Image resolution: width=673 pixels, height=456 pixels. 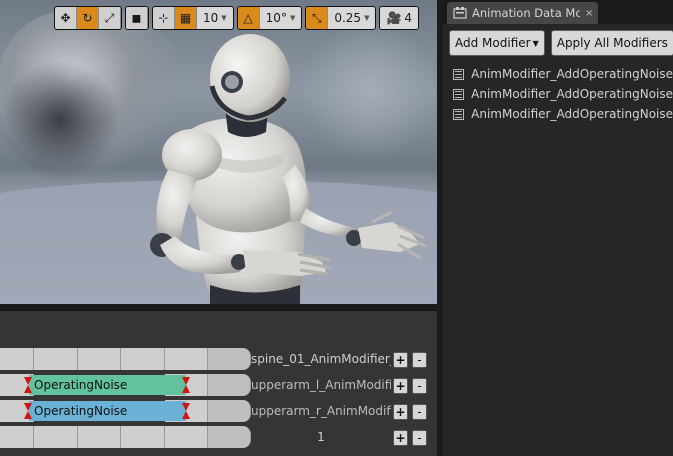 What do you see at coordinates (317, 18) in the screenshot?
I see `scale-snap-icon: ⤡` at bounding box center [317, 18].